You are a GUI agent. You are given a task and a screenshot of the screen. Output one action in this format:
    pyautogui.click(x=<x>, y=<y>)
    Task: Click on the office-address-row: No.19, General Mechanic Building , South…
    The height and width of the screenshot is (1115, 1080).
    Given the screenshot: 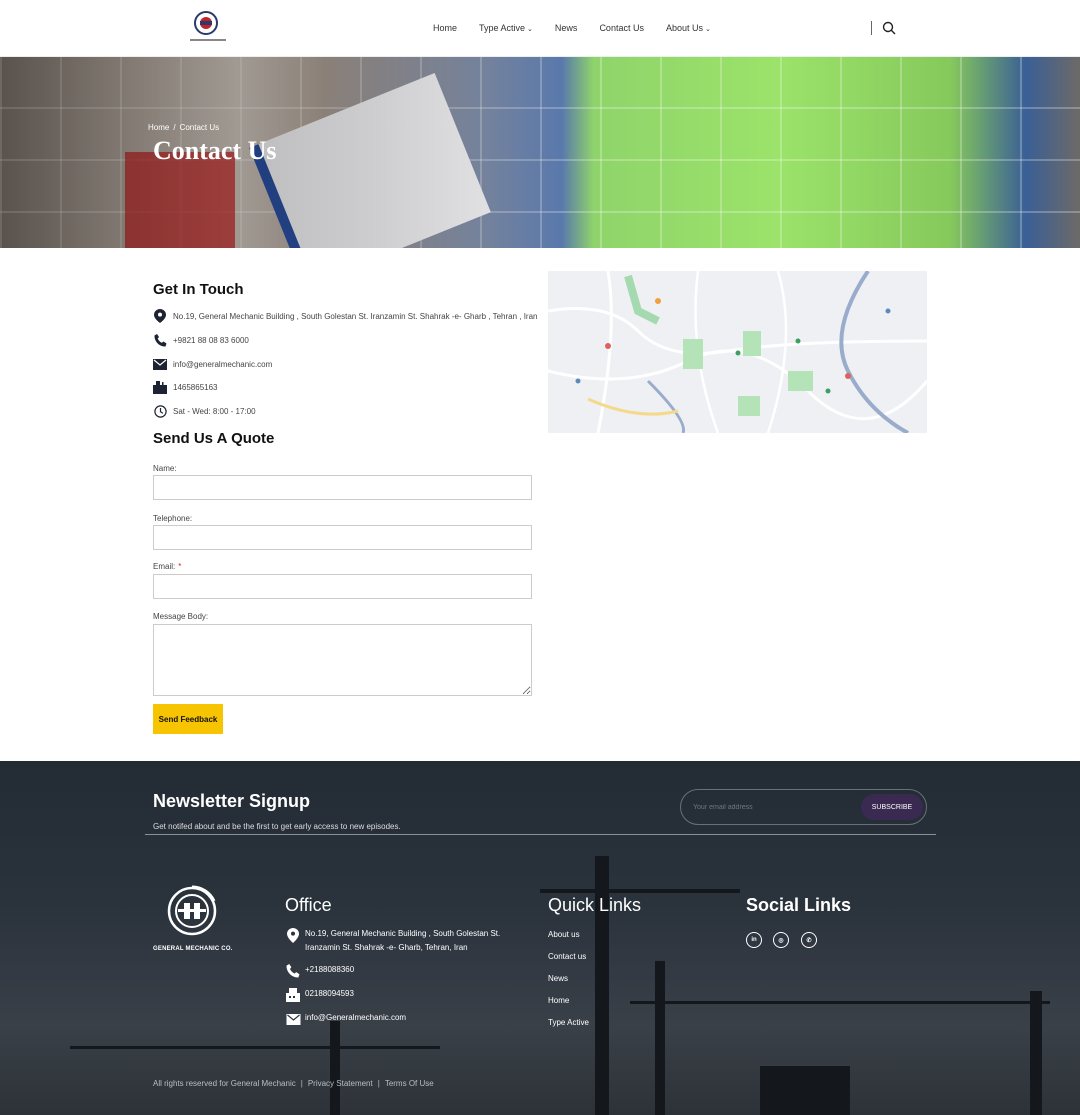 What is the action you would take?
    pyautogui.click(x=410, y=941)
    